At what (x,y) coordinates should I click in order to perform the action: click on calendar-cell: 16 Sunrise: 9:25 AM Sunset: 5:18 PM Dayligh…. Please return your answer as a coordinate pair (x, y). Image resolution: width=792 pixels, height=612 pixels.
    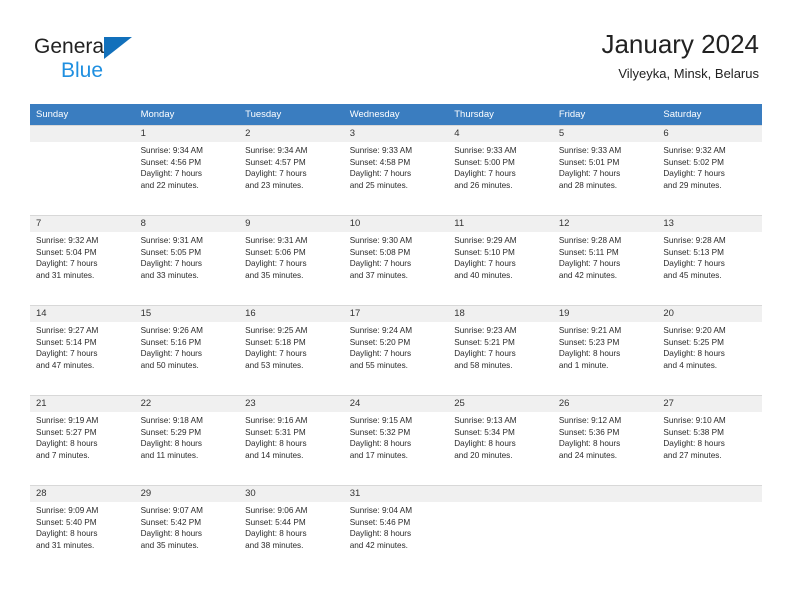
    Looking at the image, I should click on (291, 350).